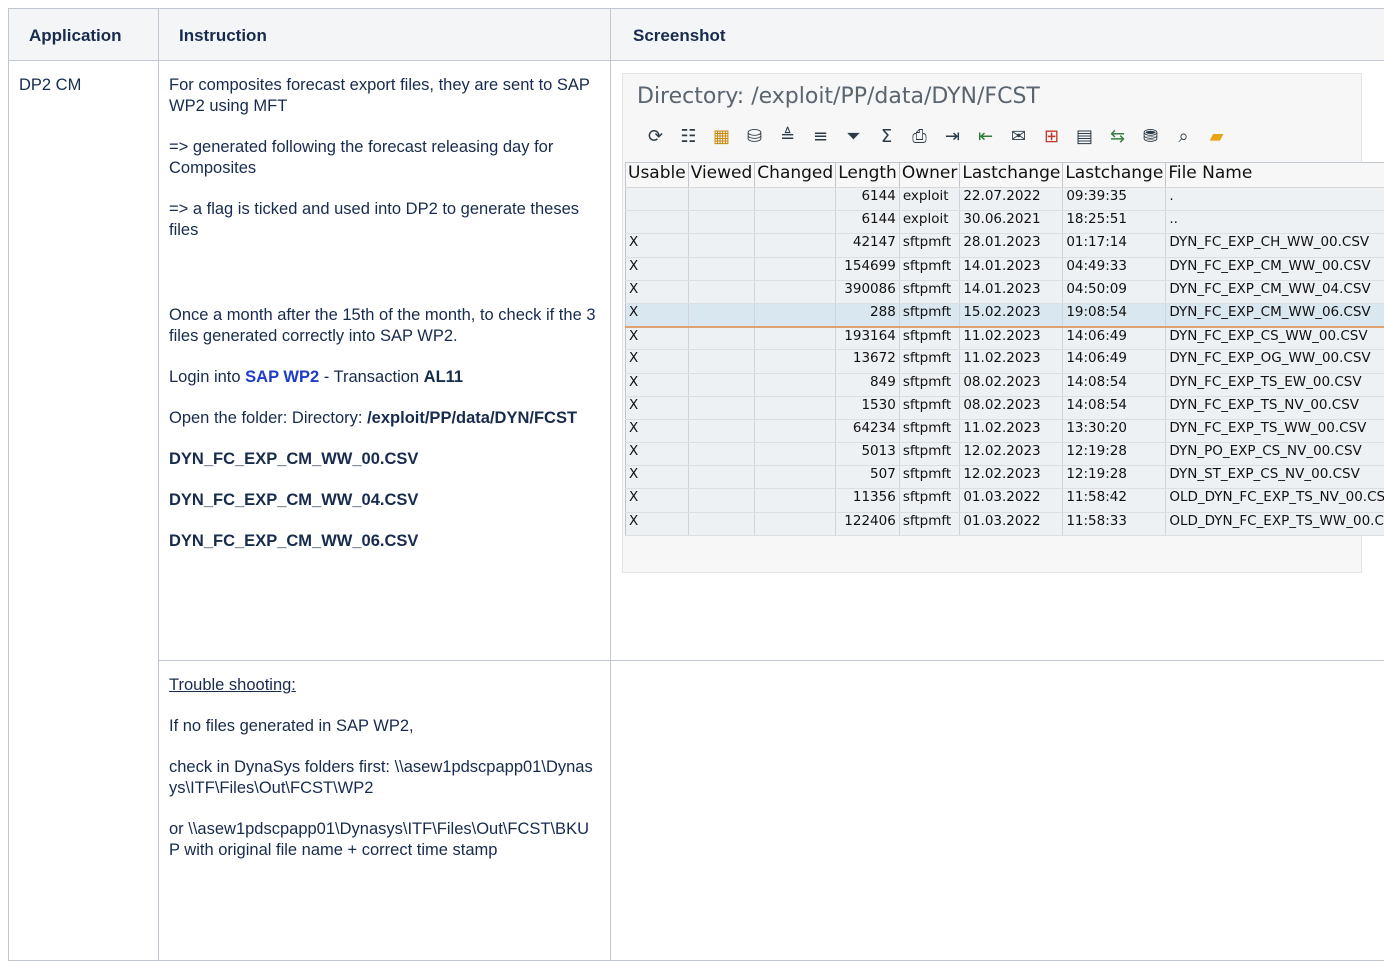  Describe the element at coordinates (1150, 136) in the screenshot. I see `database-save-icon: ⛃` at that location.